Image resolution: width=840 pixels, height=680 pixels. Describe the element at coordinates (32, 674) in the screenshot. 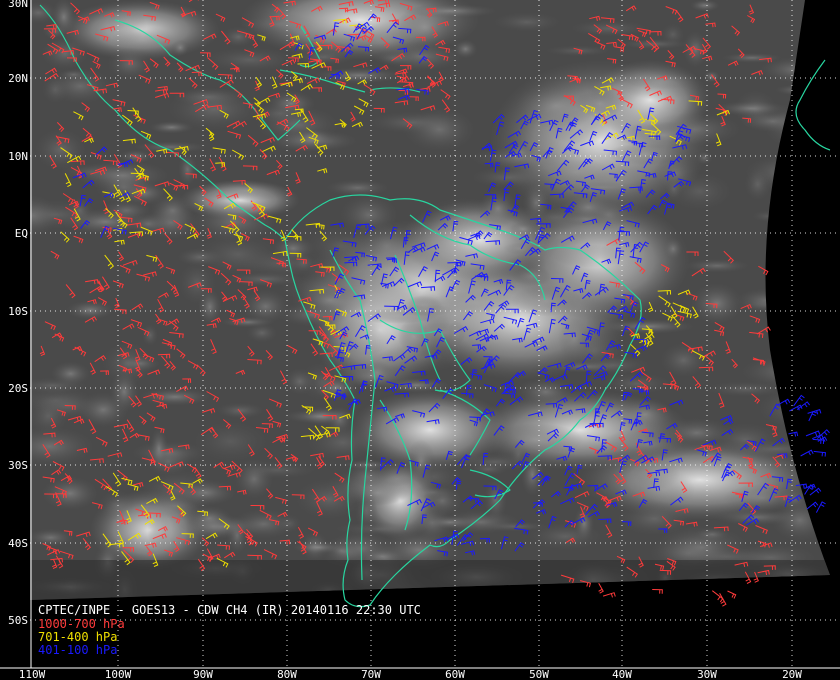

I see `longitude-label: 110W` at that location.